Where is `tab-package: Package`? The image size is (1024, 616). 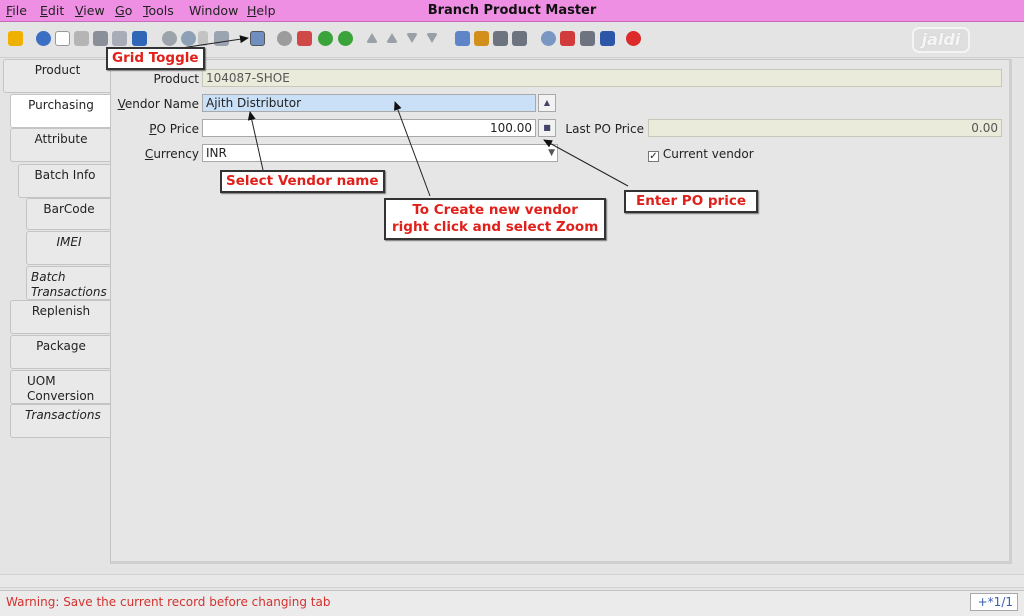 tab-package: Package is located at coordinates (60, 352).